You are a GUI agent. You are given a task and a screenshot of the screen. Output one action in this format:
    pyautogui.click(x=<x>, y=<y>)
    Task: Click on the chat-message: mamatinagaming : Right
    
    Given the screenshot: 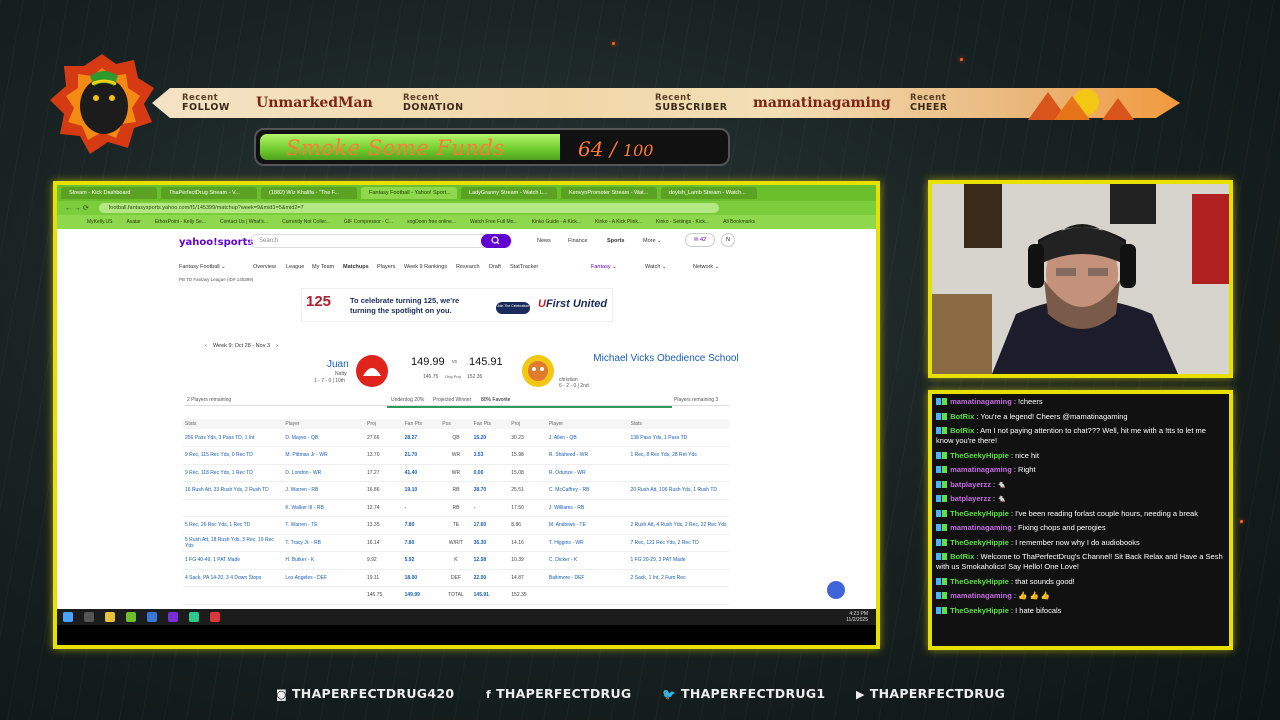 What is the action you would take?
    pyautogui.click(x=1080, y=470)
    